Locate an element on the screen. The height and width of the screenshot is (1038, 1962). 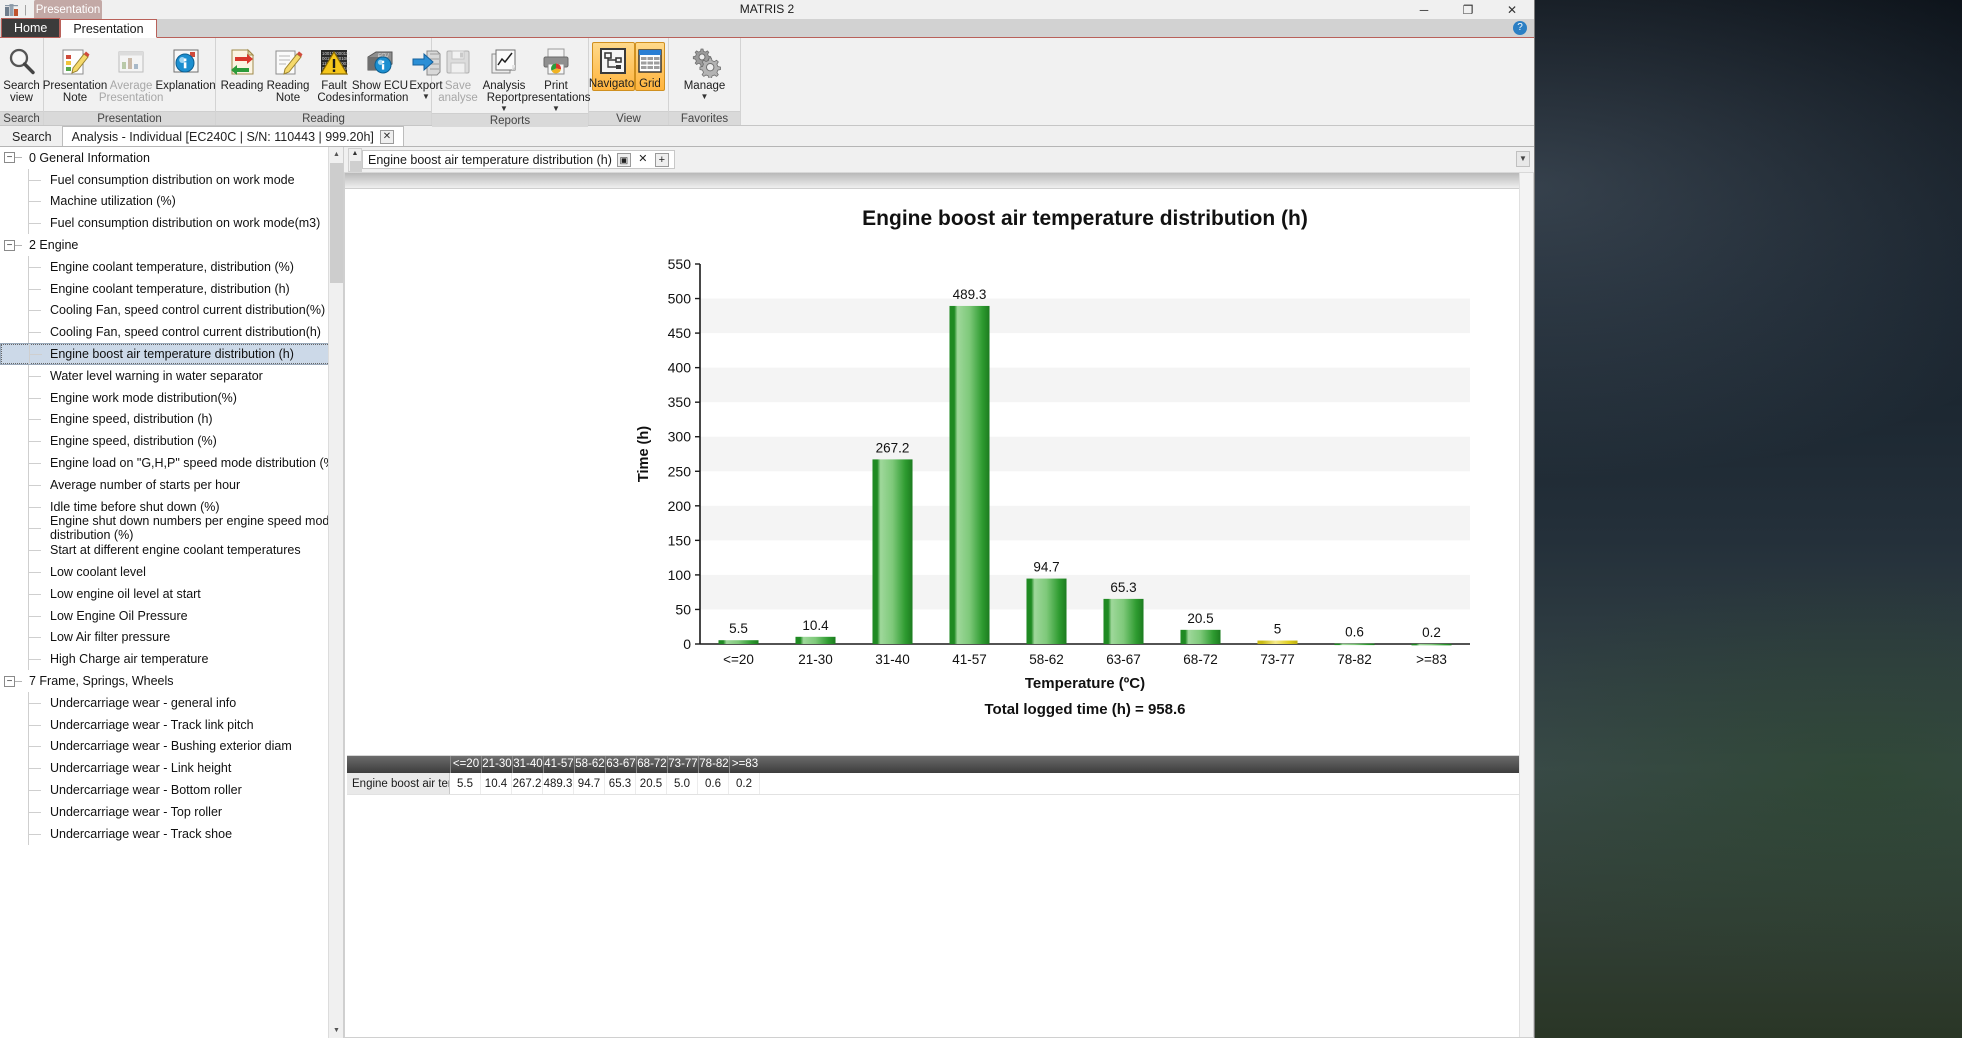
help-icon: ? is located at coordinates (1520, 28).